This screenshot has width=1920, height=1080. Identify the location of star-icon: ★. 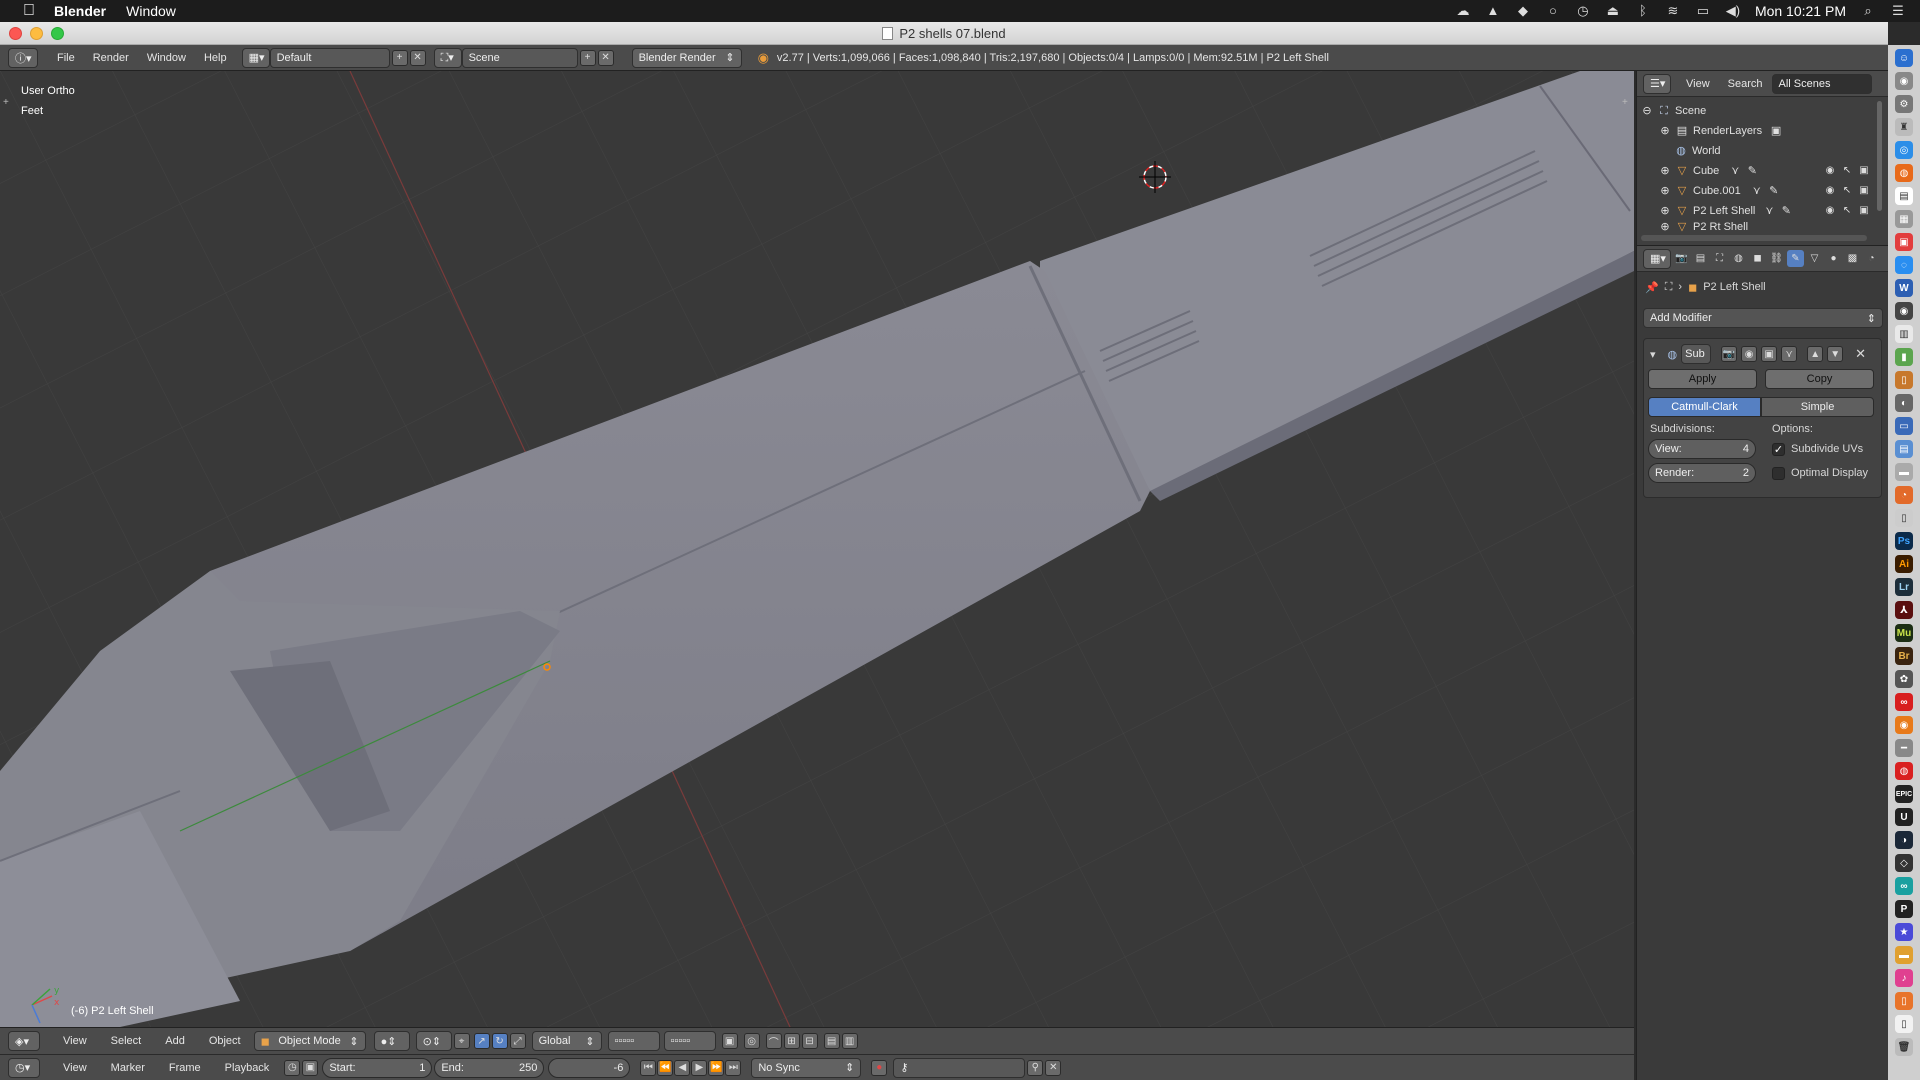
(1904, 932).